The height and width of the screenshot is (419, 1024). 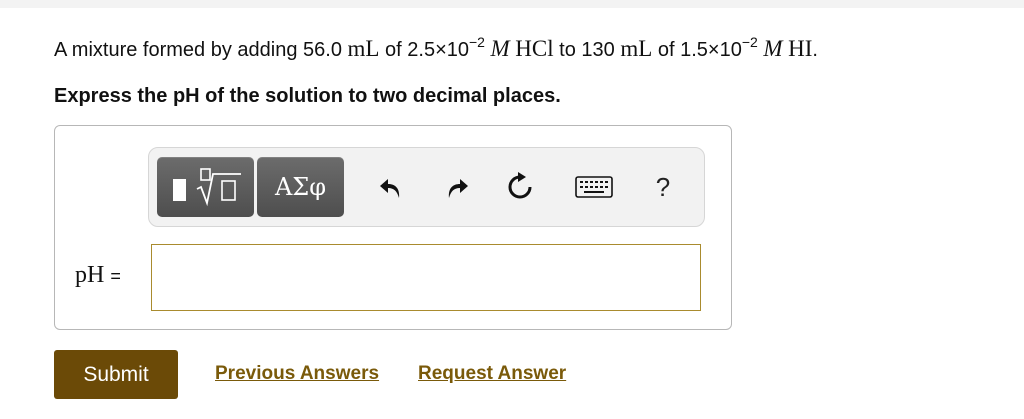 What do you see at coordinates (426, 187) in the screenshot?
I see `math-toolbar: ΑΣφ ?` at bounding box center [426, 187].